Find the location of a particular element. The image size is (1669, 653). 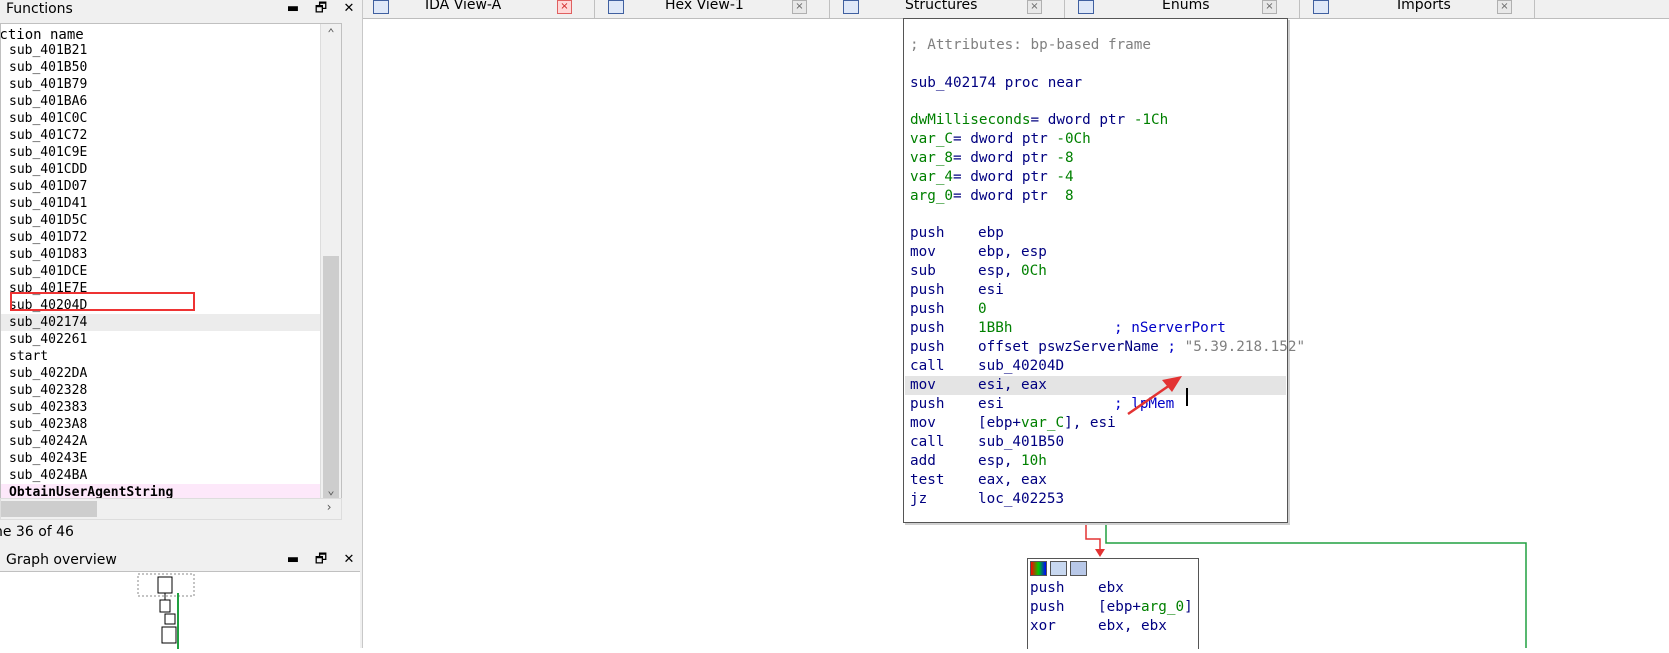

function-list-item: sub_40242A is located at coordinates (171, 441).